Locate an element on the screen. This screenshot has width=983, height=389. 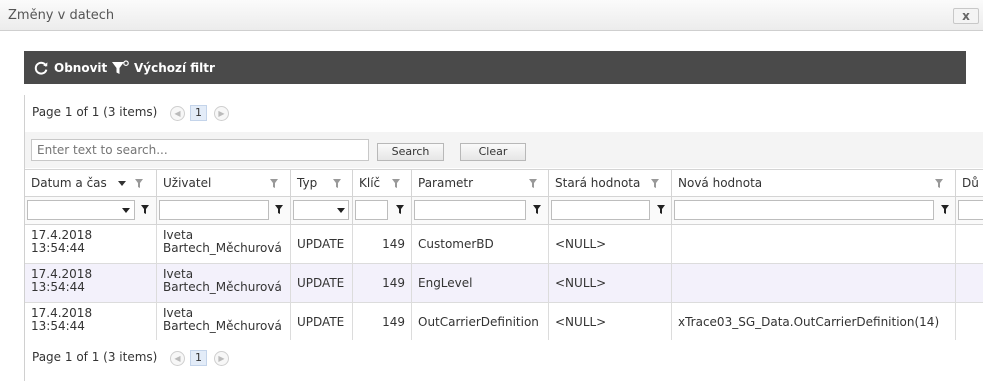
pager-top: Page 1 of 1 (3 items) ◀ 1 ▶ is located at coordinates (504, 112).